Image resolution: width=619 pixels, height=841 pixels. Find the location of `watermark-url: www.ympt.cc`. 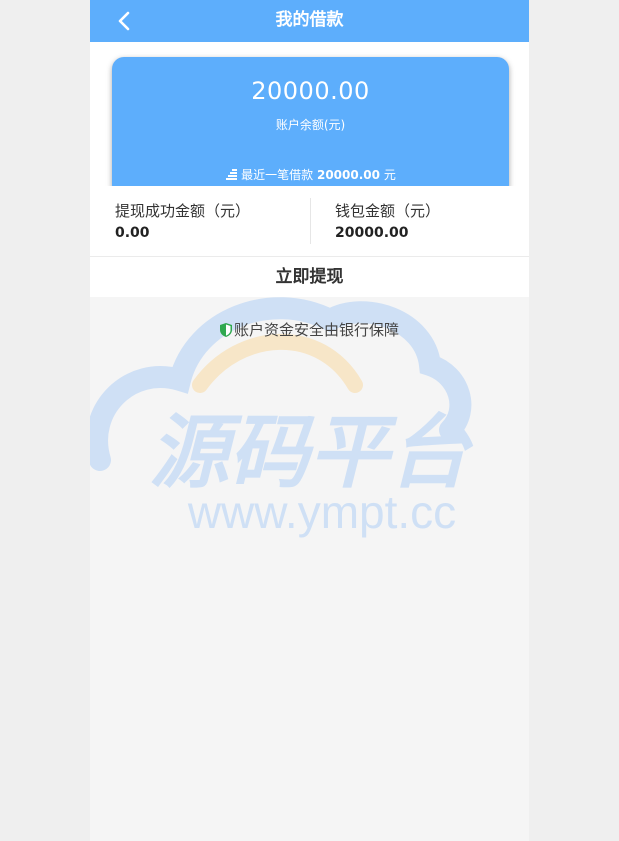

watermark-url: www.ympt.cc is located at coordinates (321, 512).